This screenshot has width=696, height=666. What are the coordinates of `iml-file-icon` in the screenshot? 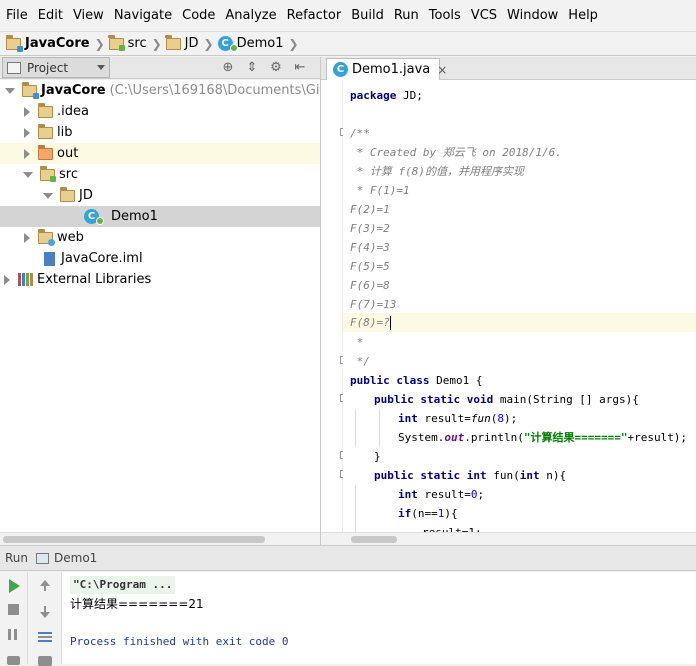 It's located at (49, 258).